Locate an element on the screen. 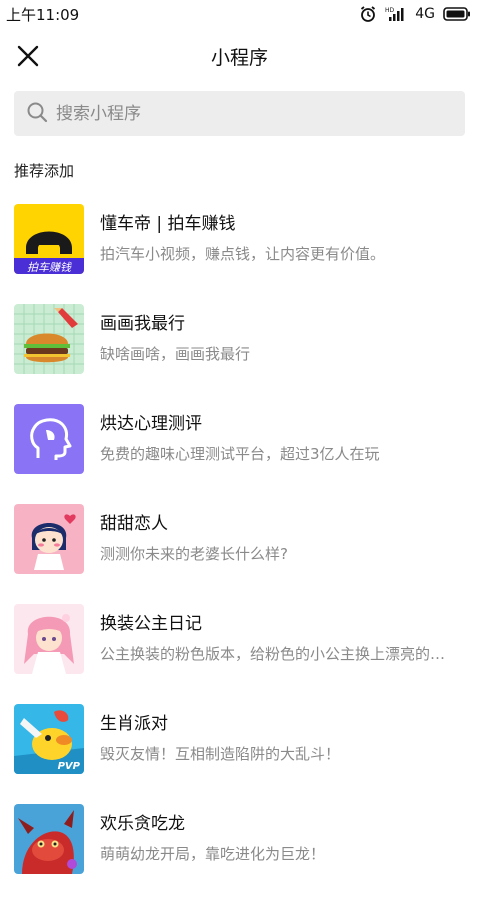 The width and height of the screenshot is (479, 900). search-icon is located at coordinates (37, 114).